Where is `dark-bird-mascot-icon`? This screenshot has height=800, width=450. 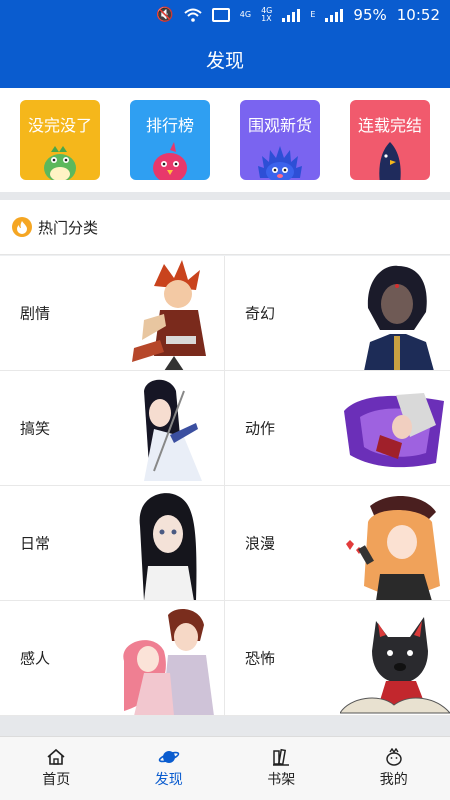
dark-bird-mascot-icon is located at coordinates (390, 161).